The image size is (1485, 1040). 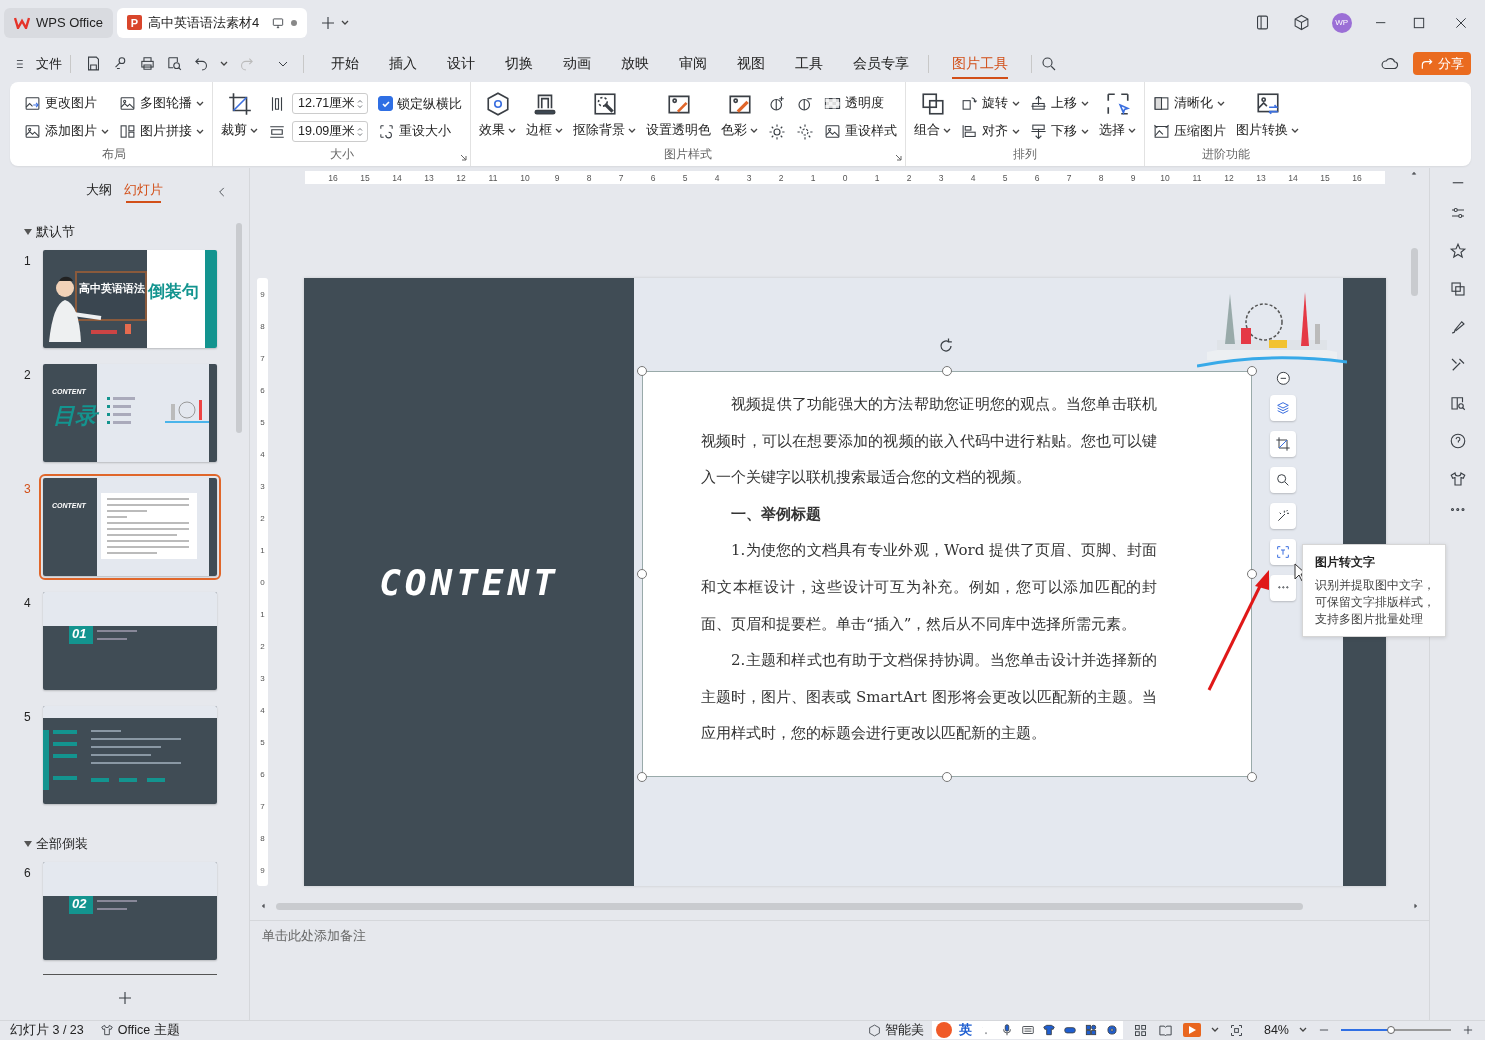 I want to click on size-field: 19.09厘米, so click(x=330, y=131).